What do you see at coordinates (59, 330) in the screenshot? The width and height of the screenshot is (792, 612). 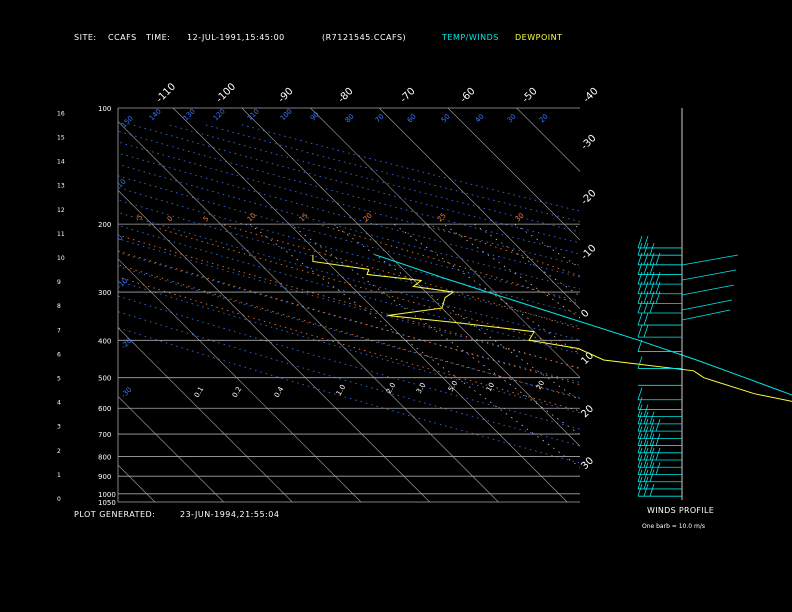 I see `height-tick-label: 7` at bounding box center [59, 330].